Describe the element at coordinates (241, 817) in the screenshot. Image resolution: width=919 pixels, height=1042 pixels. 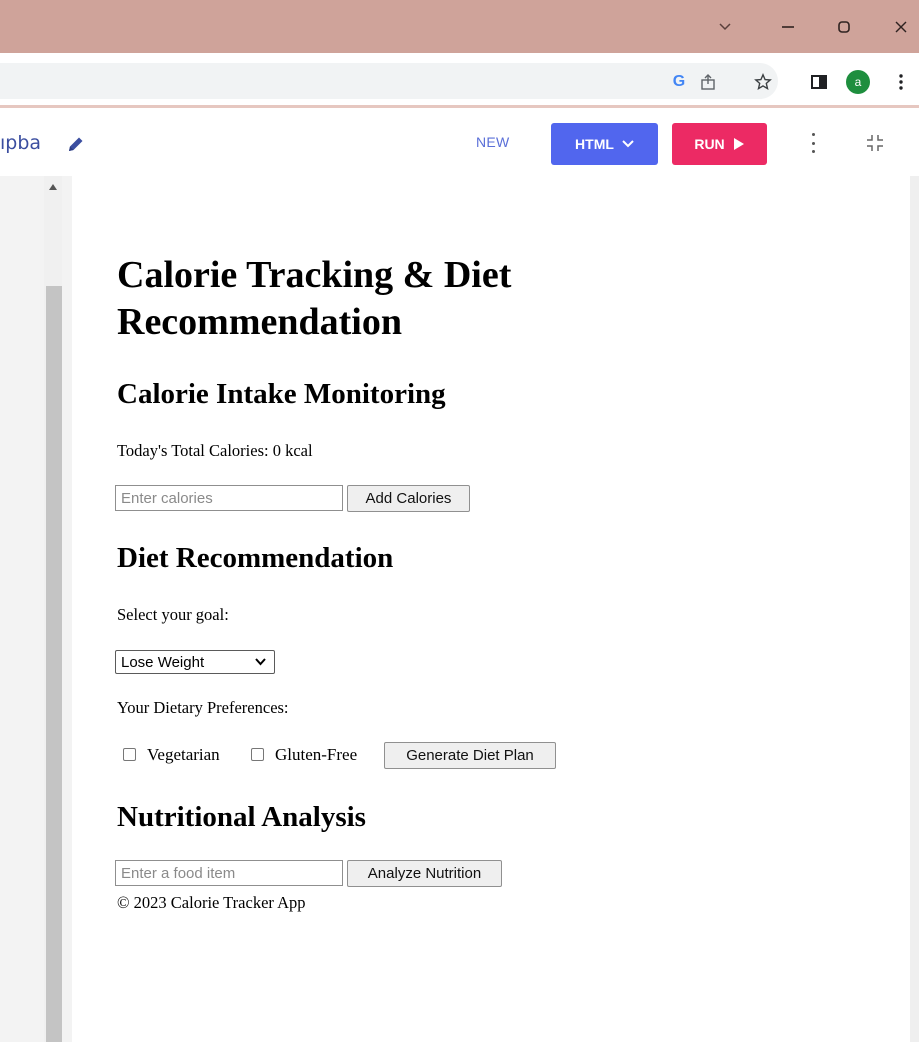
I see `nutrition-section-heading: Nutritional Analysis` at that location.